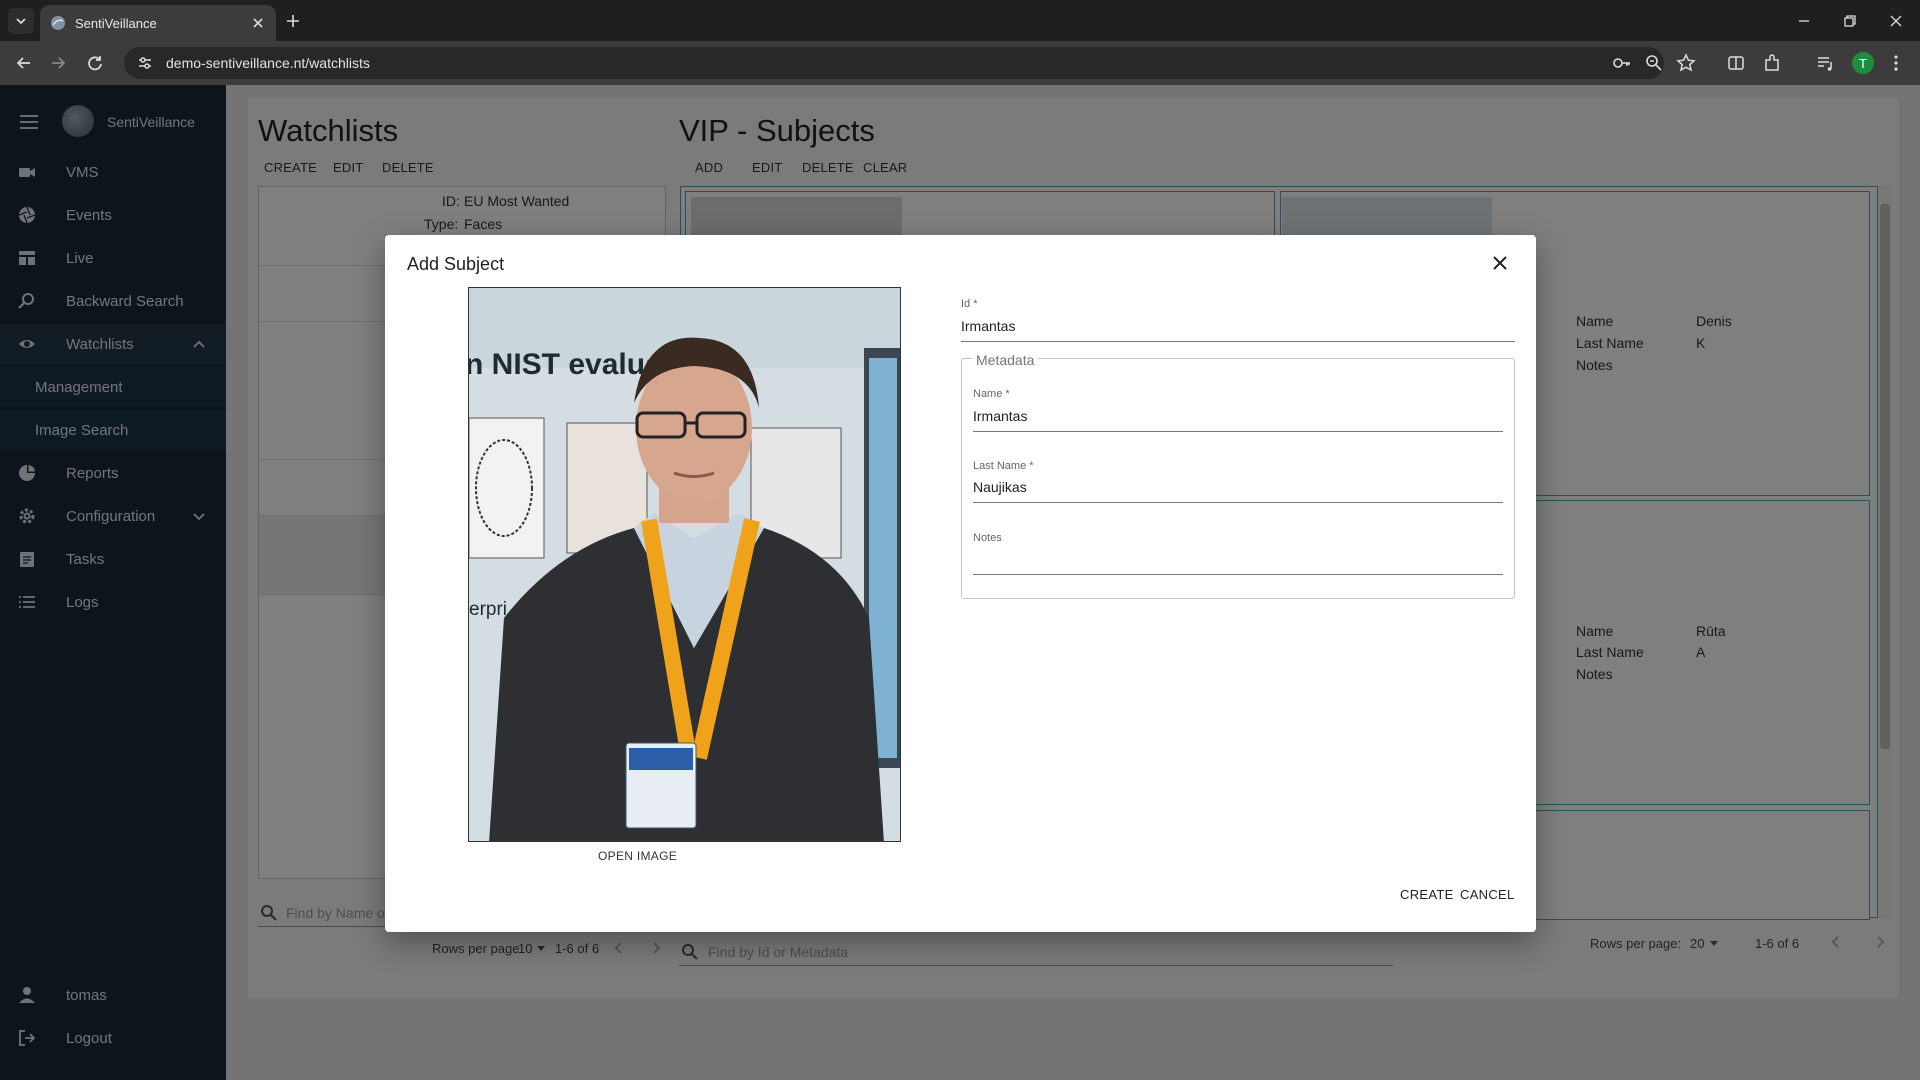 This screenshot has height=1080, width=1920. Describe the element at coordinates (1654, 63) in the screenshot. I see `zoom-icon` at that location.